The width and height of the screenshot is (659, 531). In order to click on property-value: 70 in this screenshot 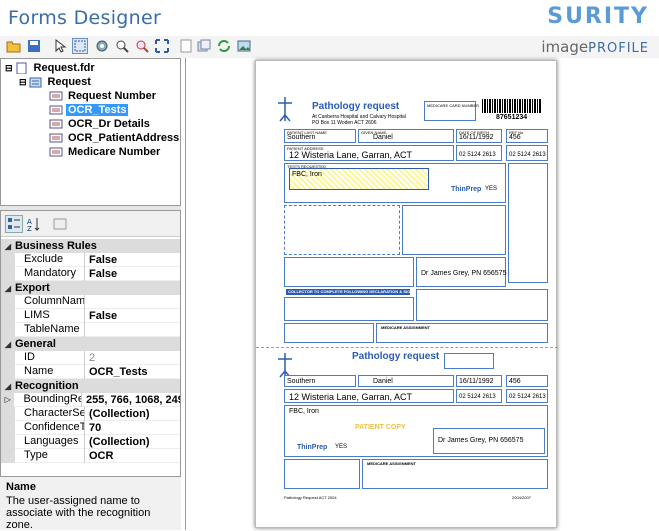, I will do `click(93, 428)`.